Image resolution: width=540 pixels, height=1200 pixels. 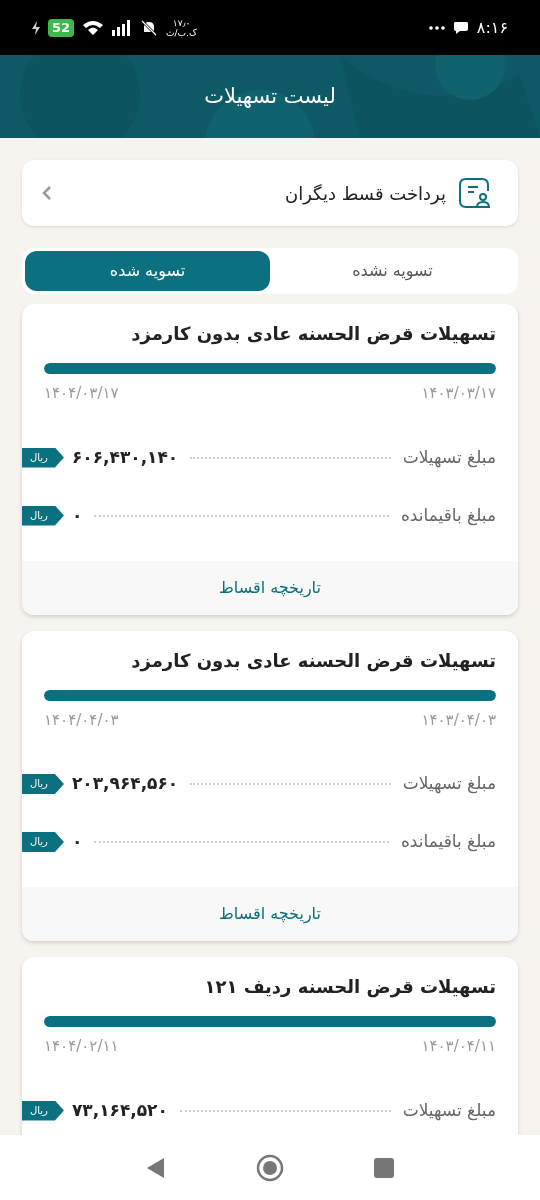 I want to click on more-icon, so click(x=436, y=27).